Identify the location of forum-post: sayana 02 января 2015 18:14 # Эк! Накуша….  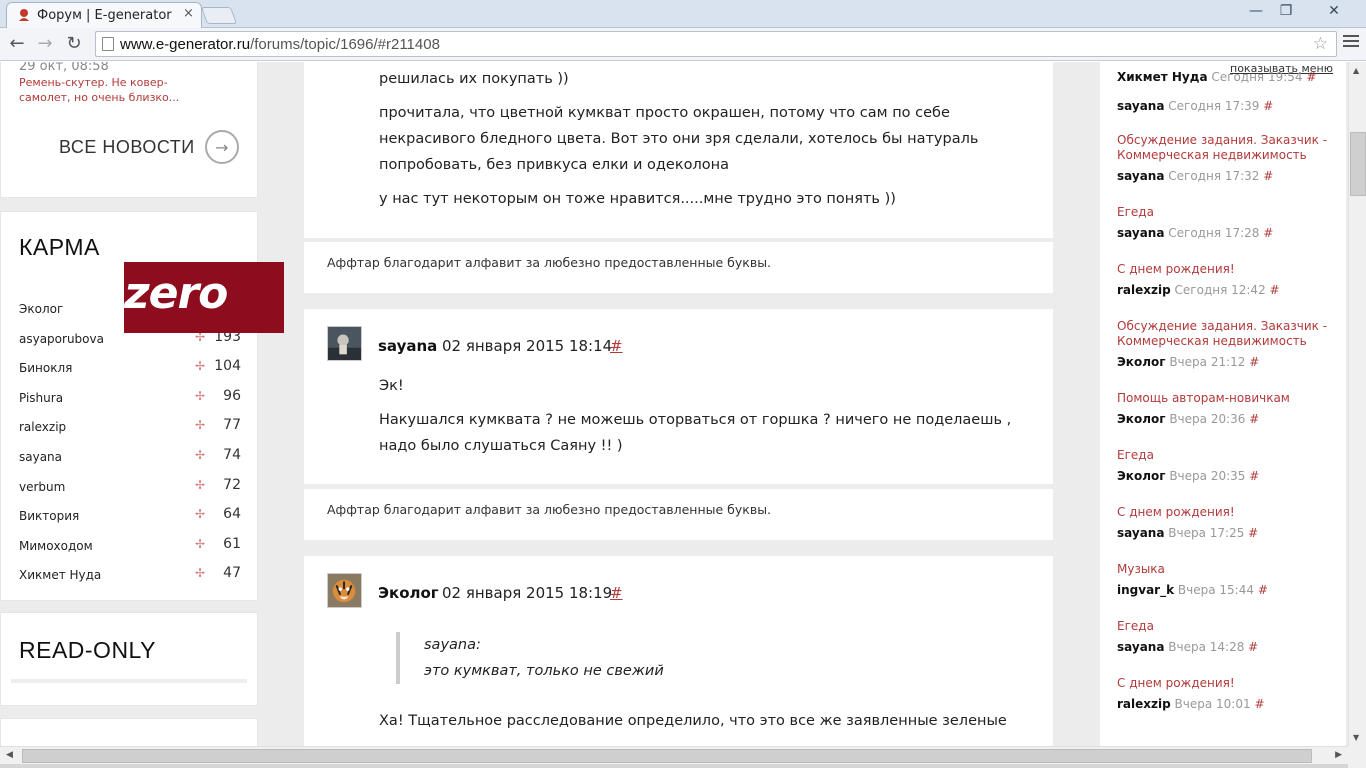
(678, 396).